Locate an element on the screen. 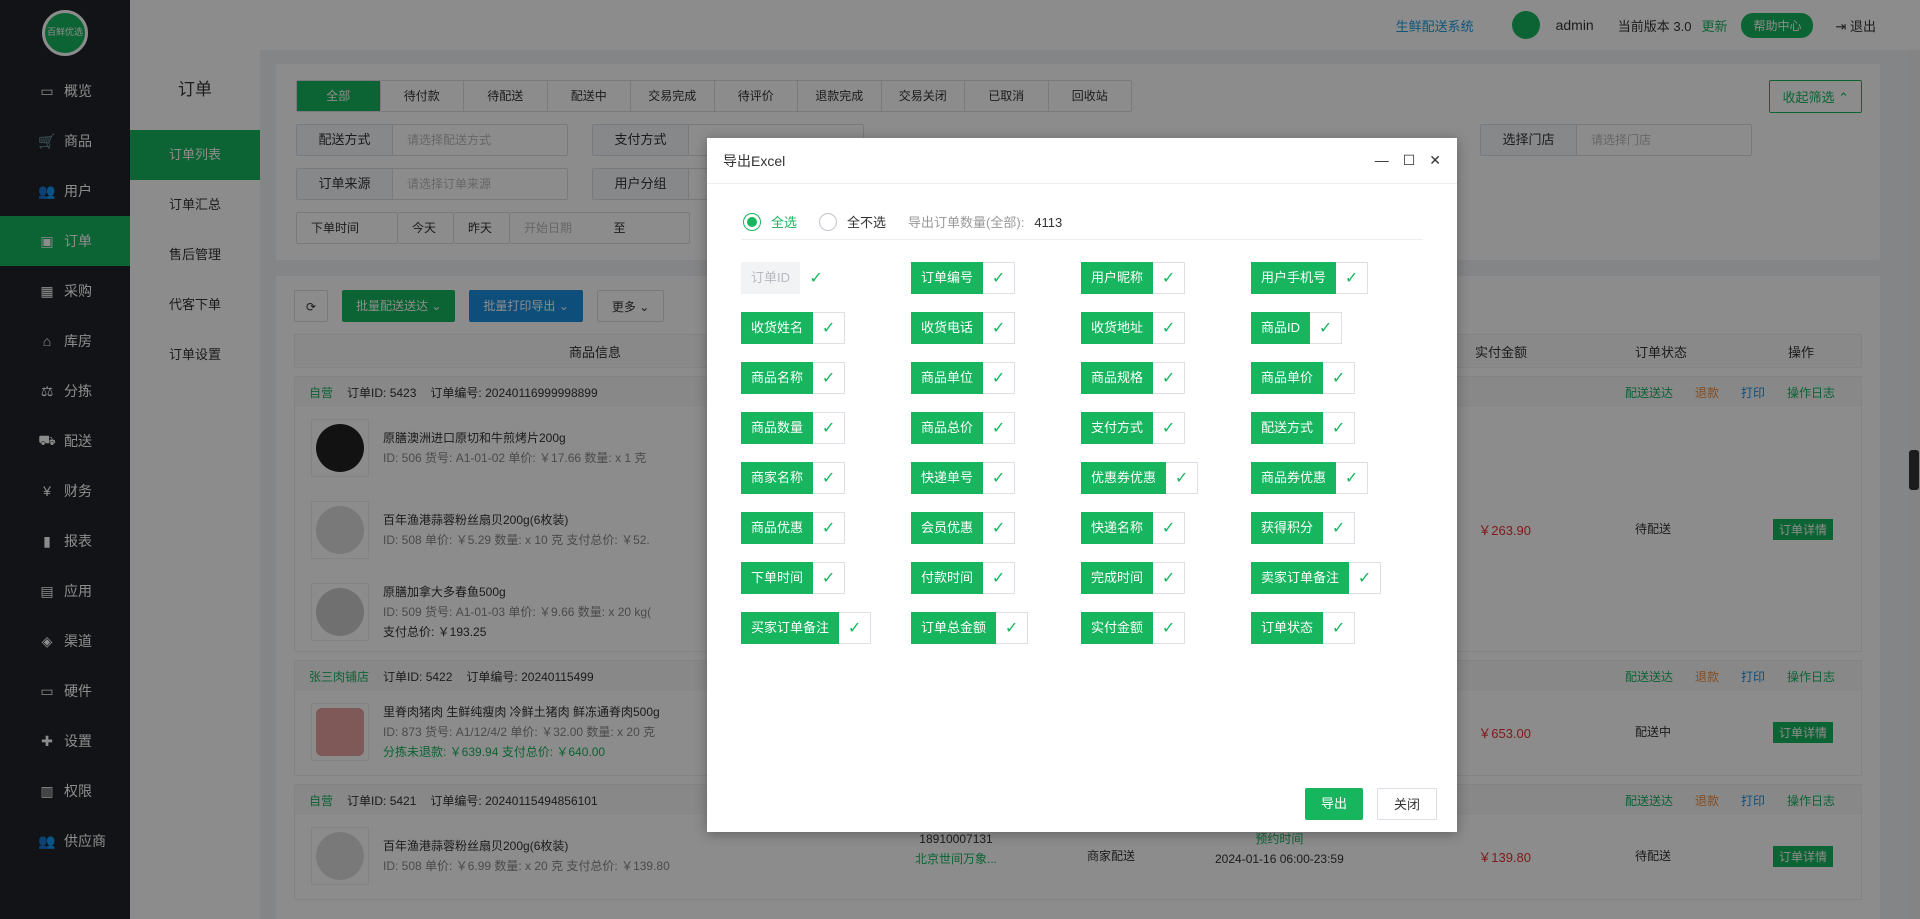 The height and width of the screenshot is (919, 1920). export-field-checkbox: 实付金额 ✓ is located at coordinates (1166, 628).